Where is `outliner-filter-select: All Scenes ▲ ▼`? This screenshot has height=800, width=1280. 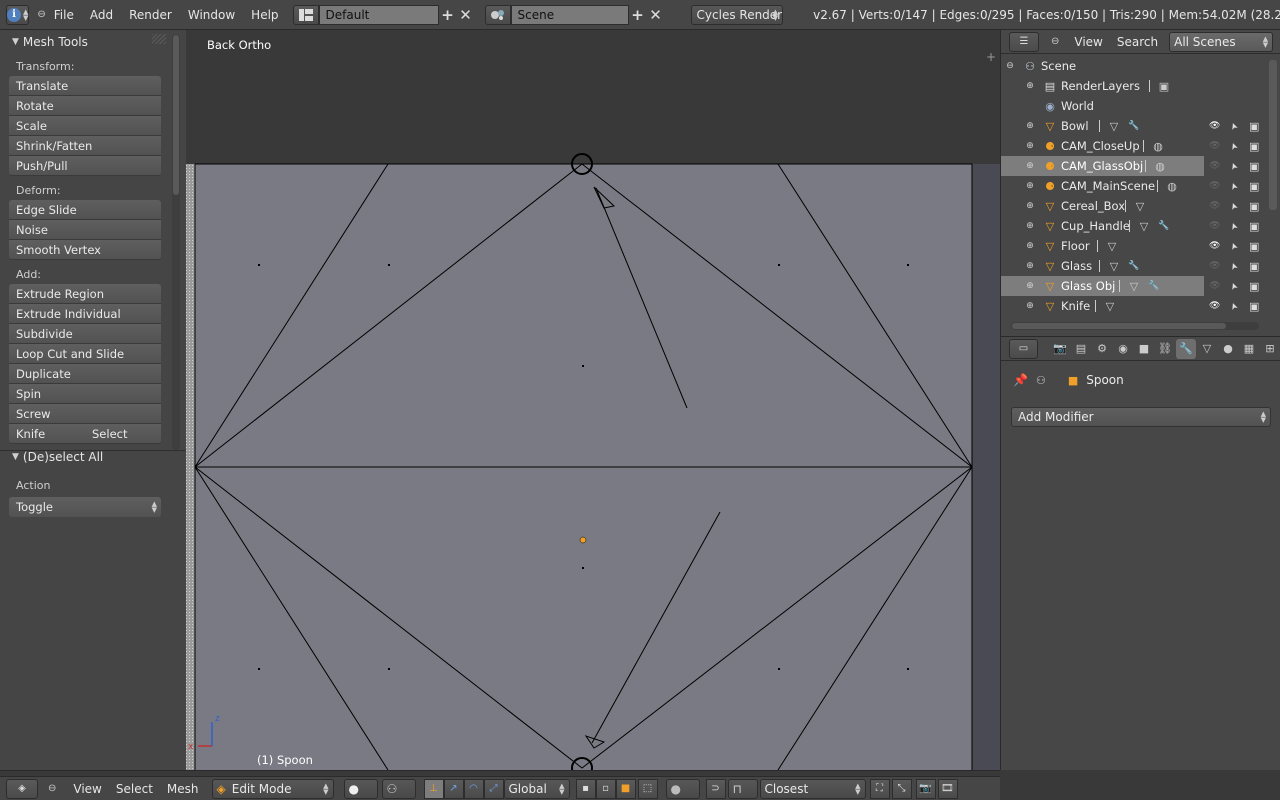
outliner-filter-select: All Scenes ▲ ▼ is located at coordinates (1221, 41).